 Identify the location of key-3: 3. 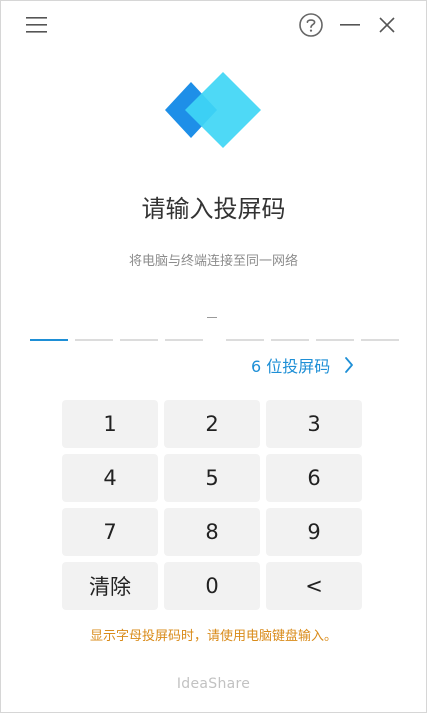
(314, 424).